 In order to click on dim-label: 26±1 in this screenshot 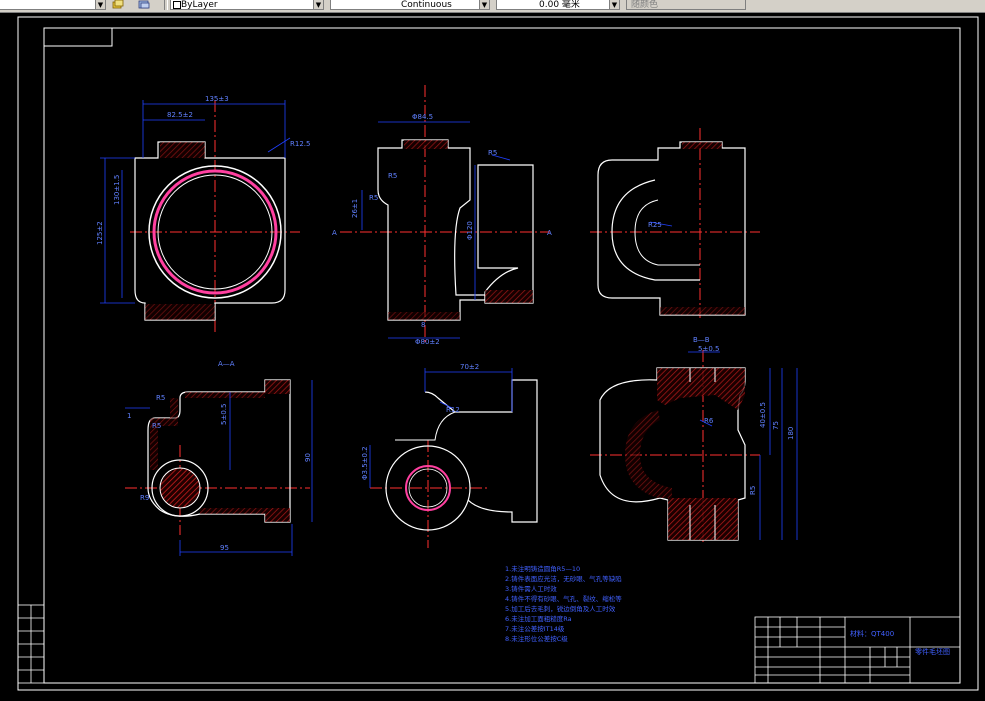, I will do `click(355, 208)`.